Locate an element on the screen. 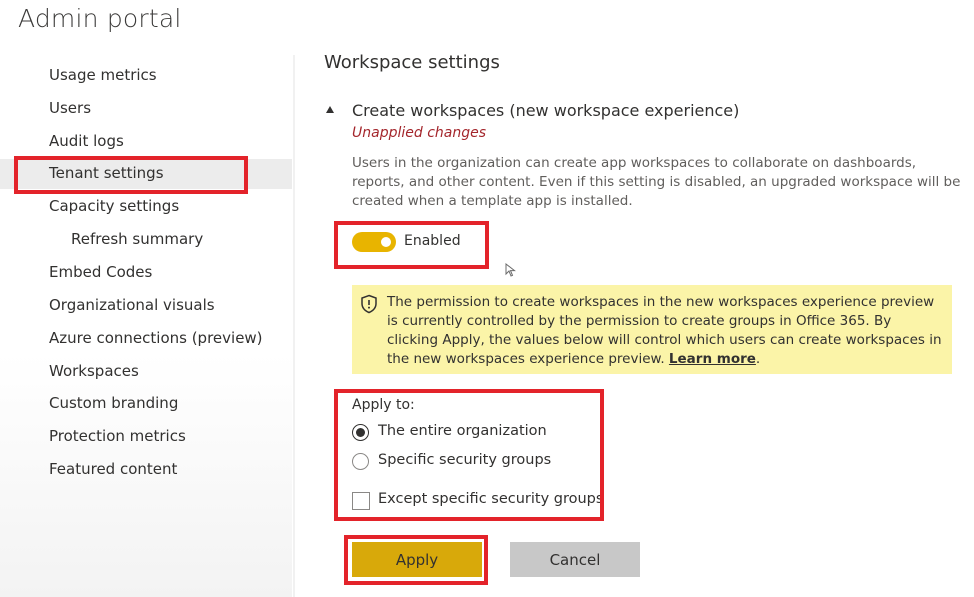 Image resolution: width=974 pixels, height=597 pixels. sidebar-item-label: Capacity settings is located at coordinates (114, 206).